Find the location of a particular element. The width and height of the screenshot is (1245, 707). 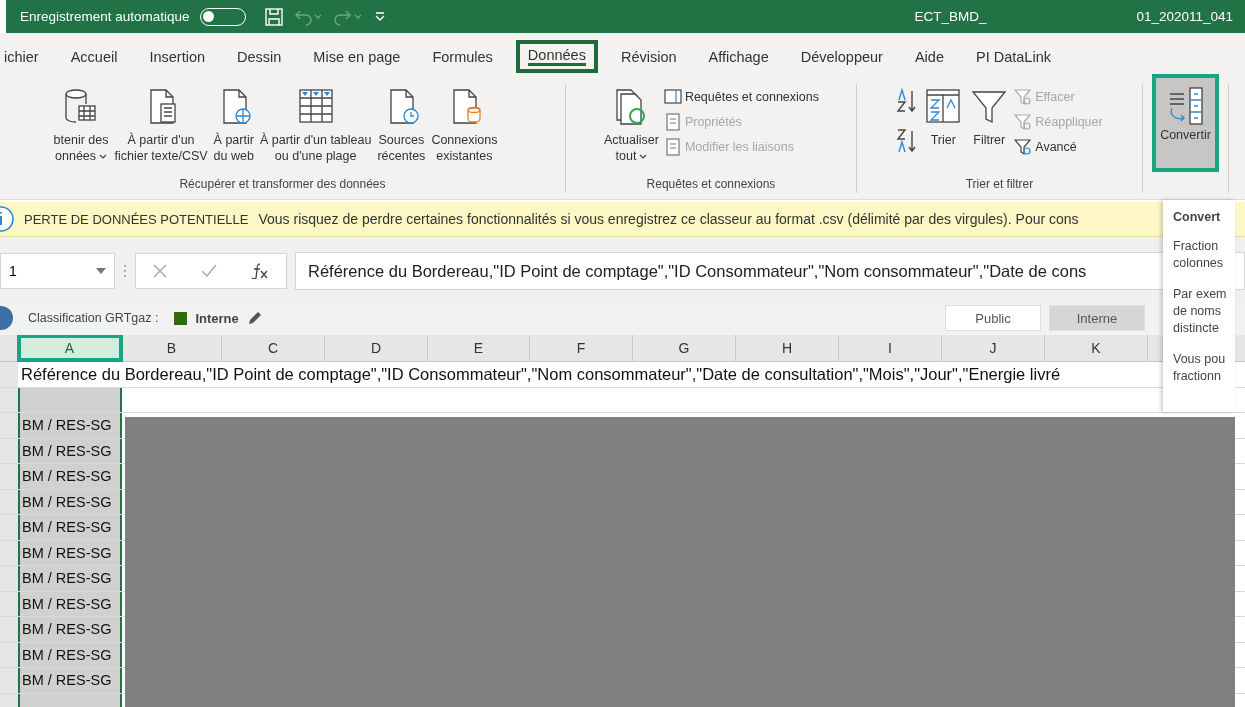

customize-toolbar-icon is located at coordinates (379, 16).